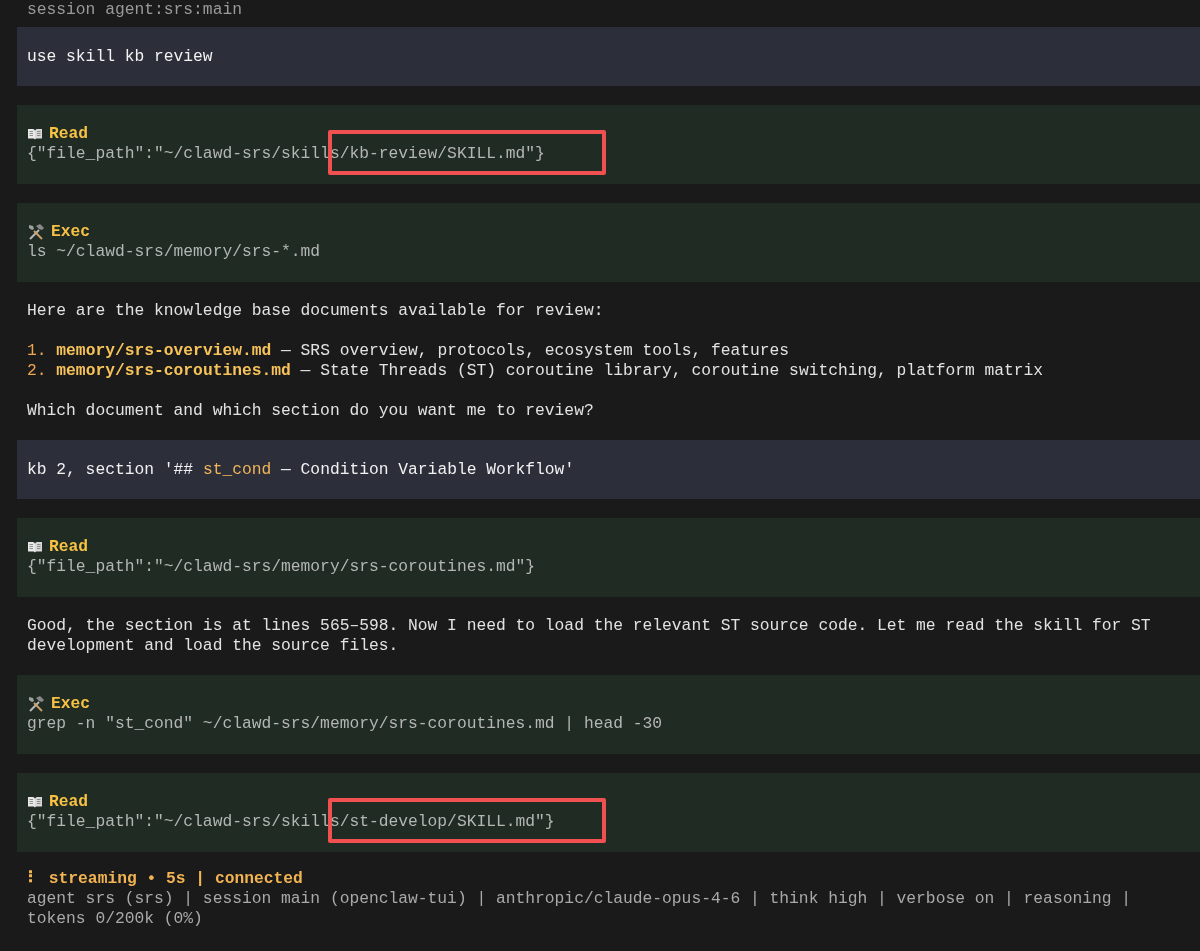 This screenshot has width=1200, height=951. I want to click on assistant-text: Good, the section is at lines 565–598. Now I need to load the relevant ST source code. Let me read the skill for ST development and load the source files., so click(589, 636).